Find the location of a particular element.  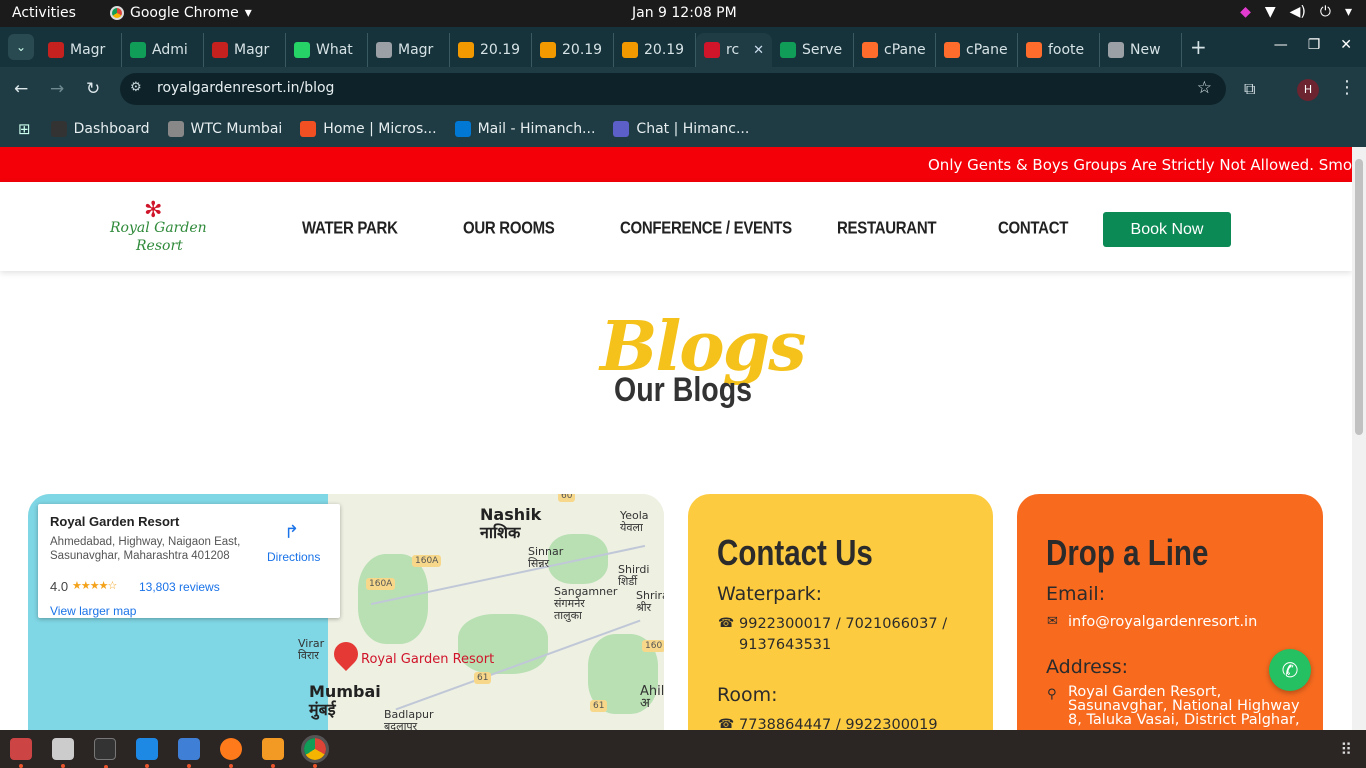

nav-conference-events: CONFERENCE / EVENTS is located at coordinates (706, 229).